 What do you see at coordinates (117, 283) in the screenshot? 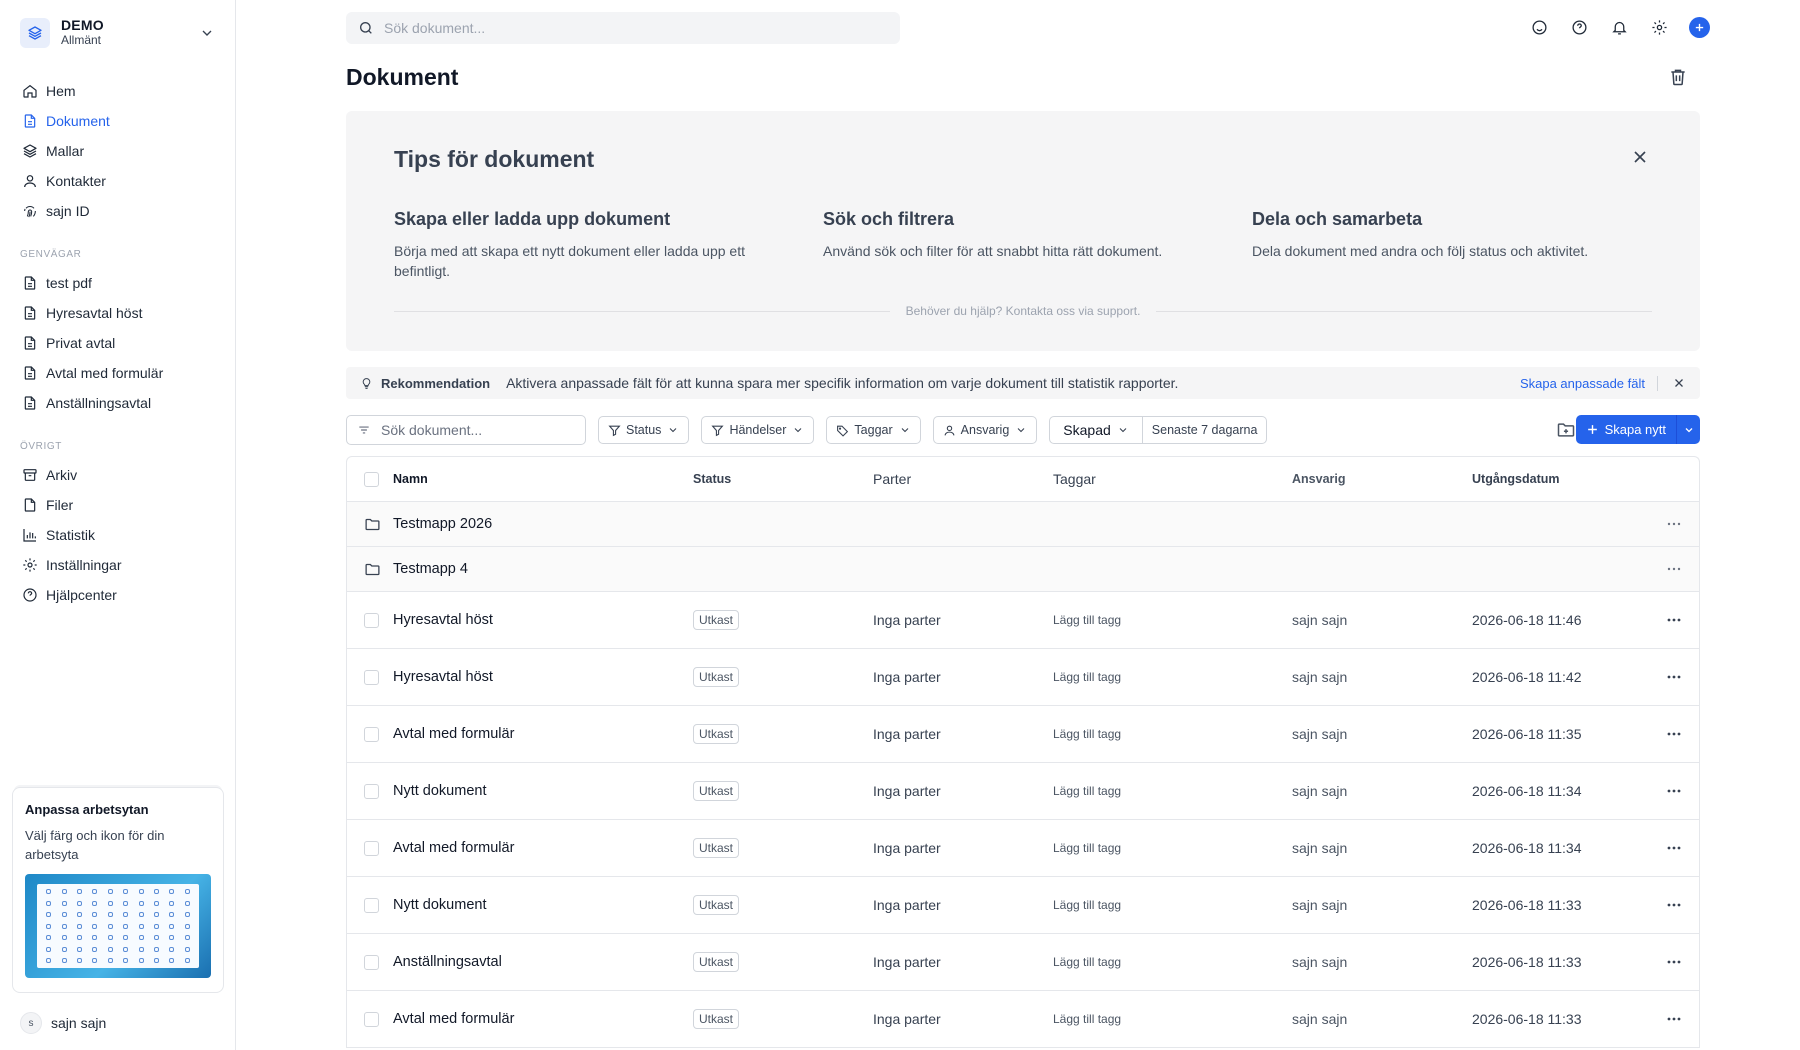
I see `shortcut-item: test pdf` at bounding box center [117, 283].